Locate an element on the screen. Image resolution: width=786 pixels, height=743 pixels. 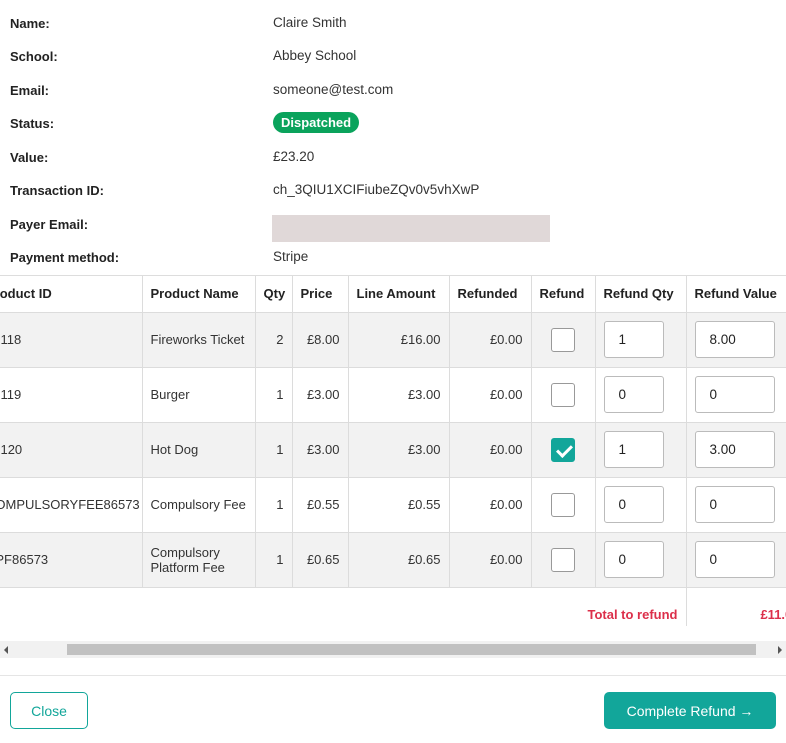
complete-refund-button: Complete Refund → is located at coordinates (690, 710).